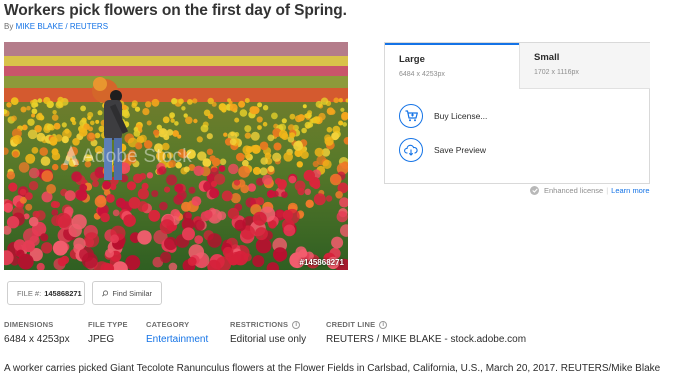 The image size is (696, 385). Describe the element at coordinates (127, 293) in the screenshot. I see `find-similar-button: Find Similar` at that location.